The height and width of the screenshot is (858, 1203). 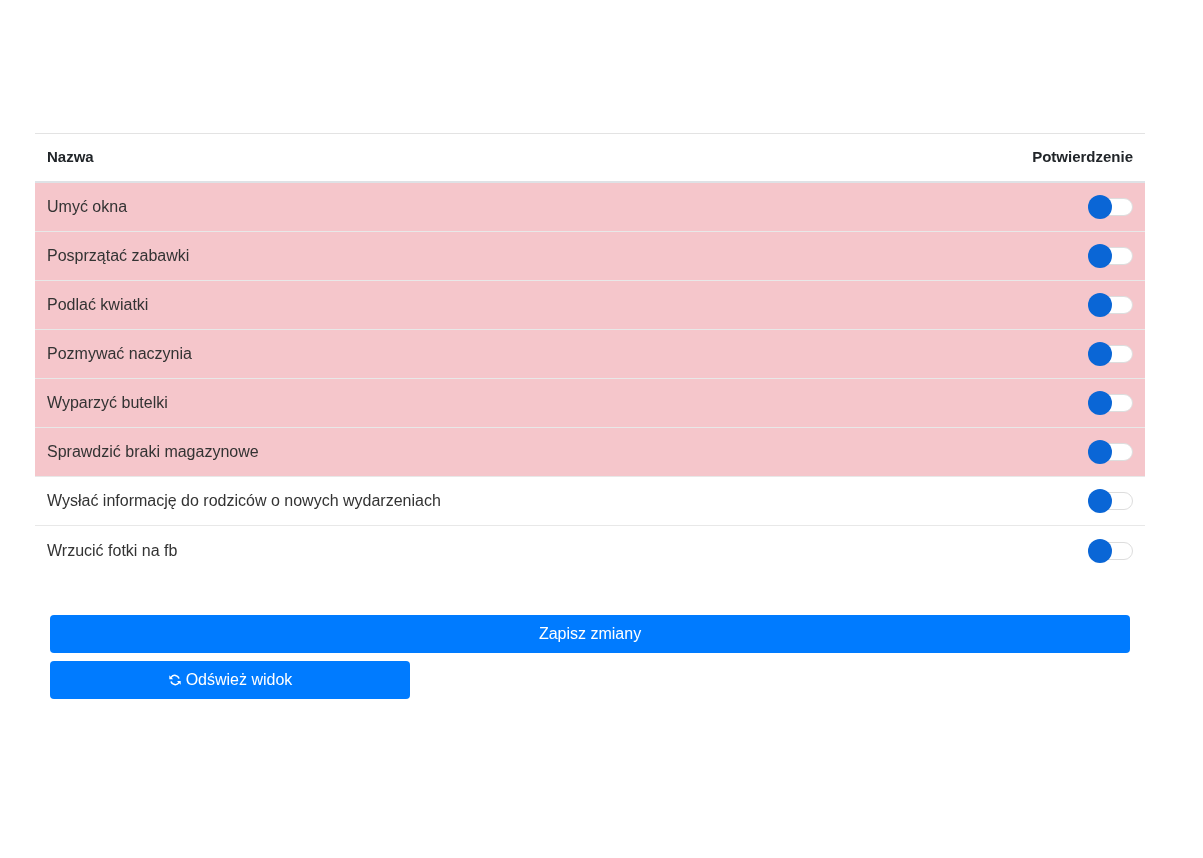 I want to click on task-name: Sprawdzić braki magazynowe, so click(x=153, y=452).